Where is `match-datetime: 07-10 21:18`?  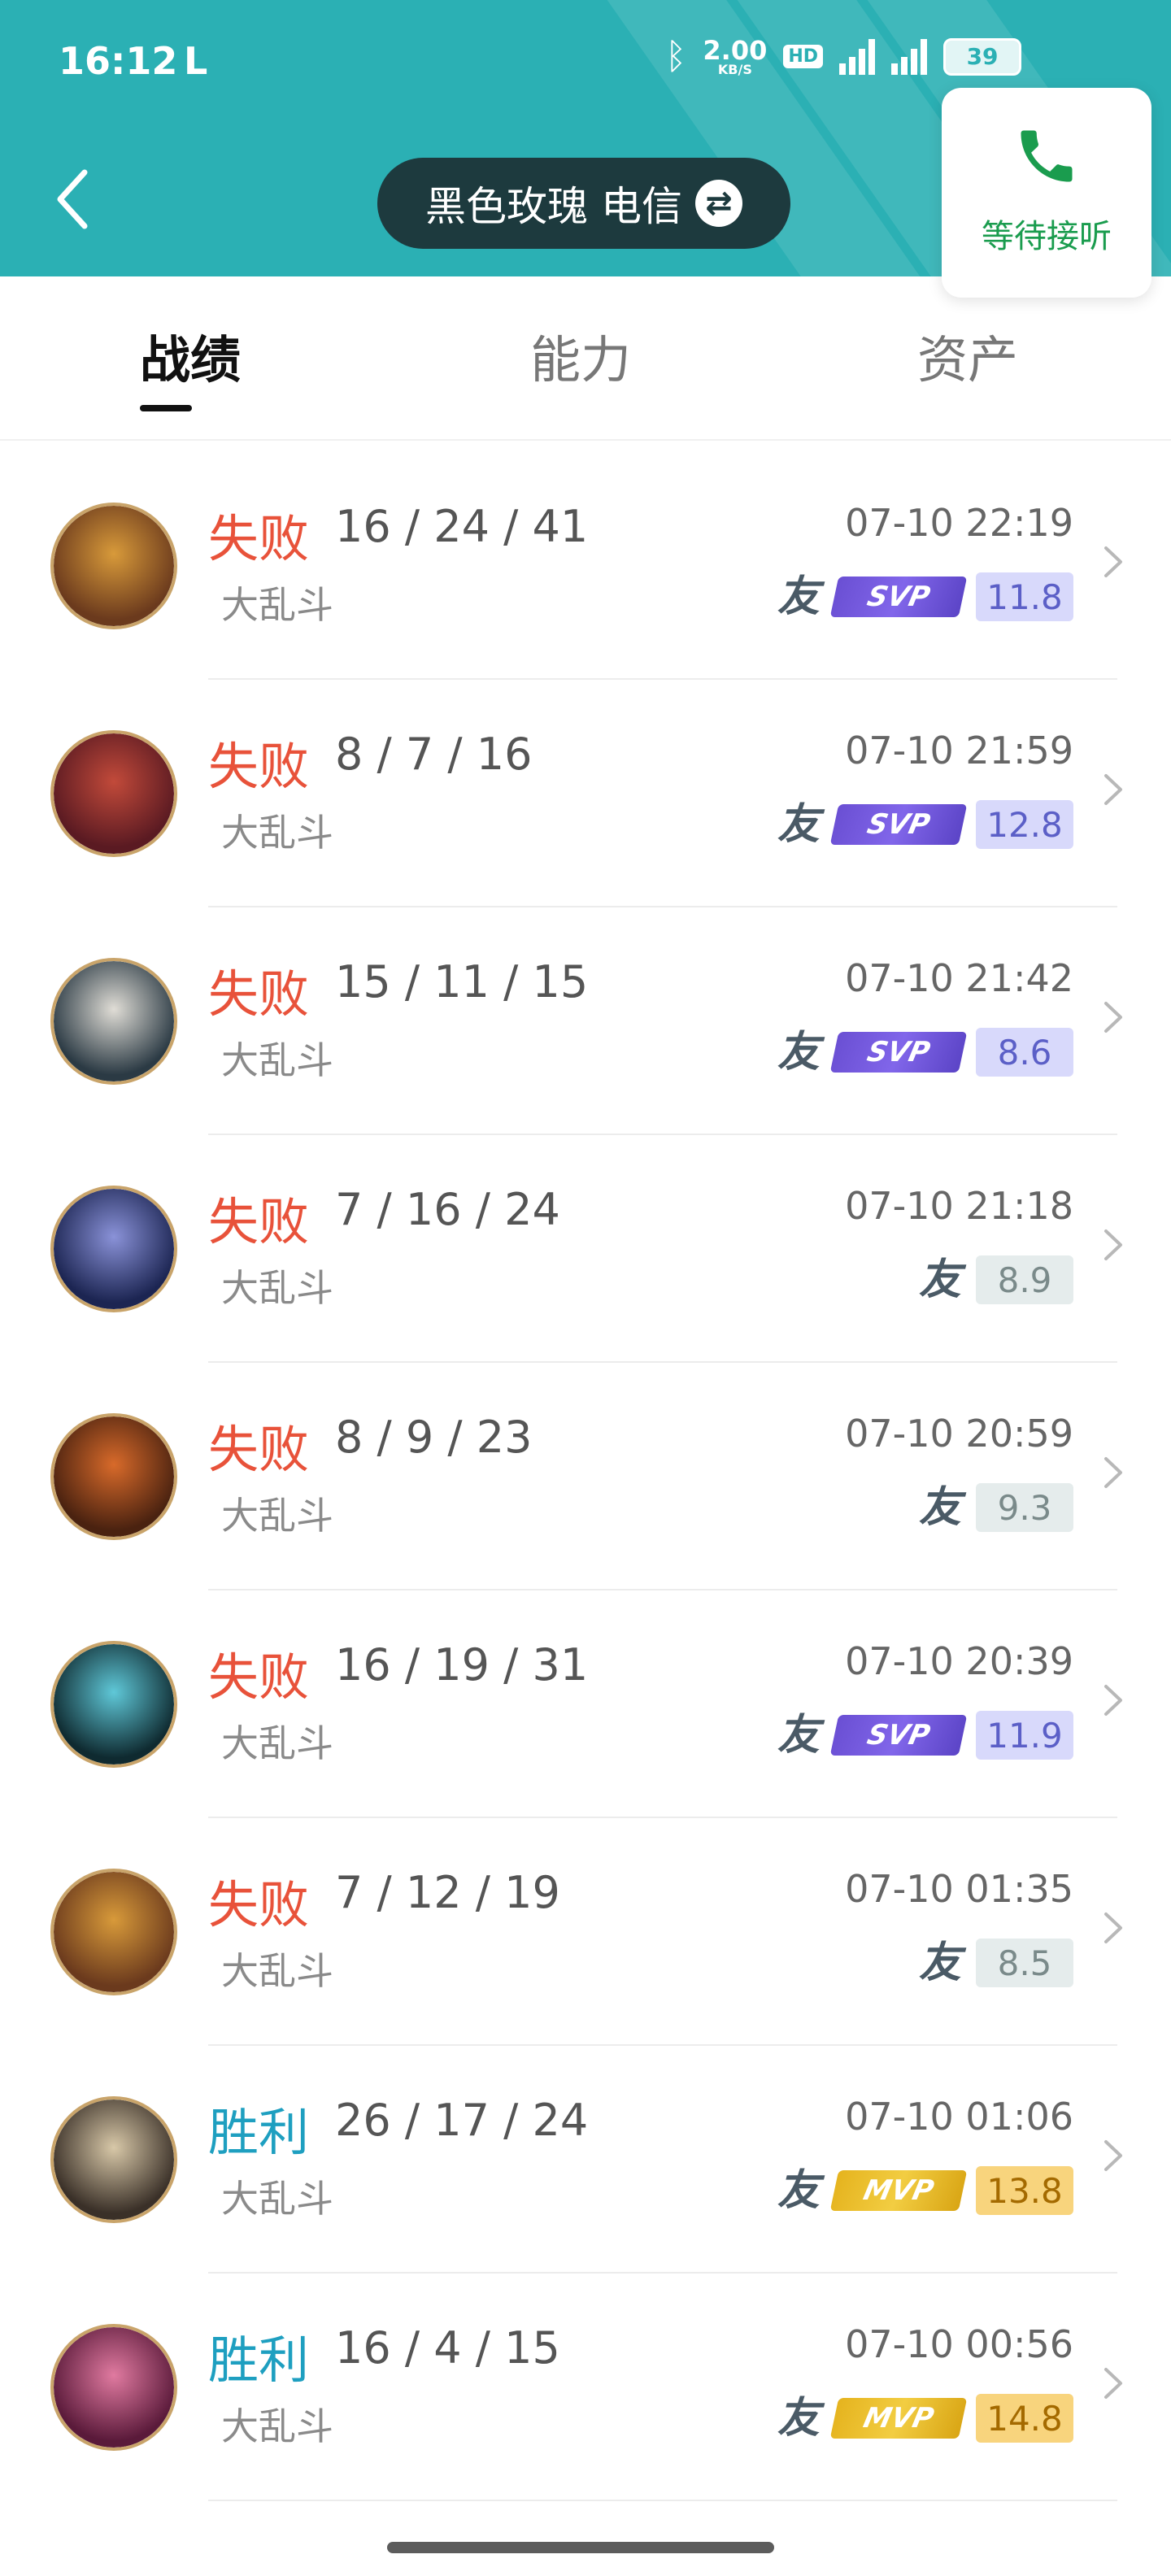
match-datetime: 07-10 21:18 is located at coordinates (959, 1206).